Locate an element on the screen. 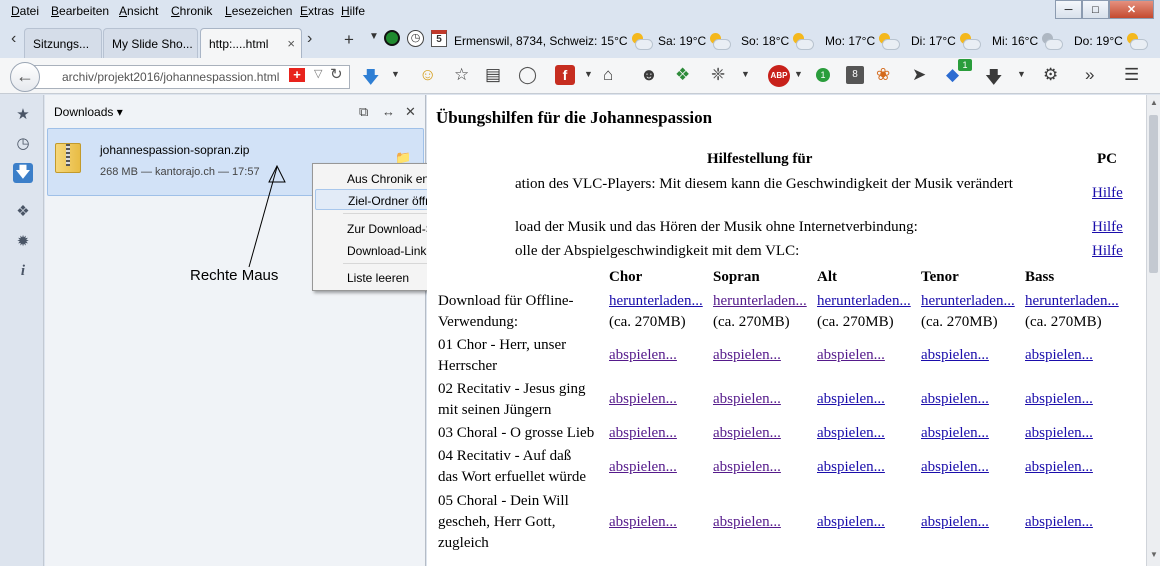  fox-icon: ❀ is located at coordinates (883, 75).